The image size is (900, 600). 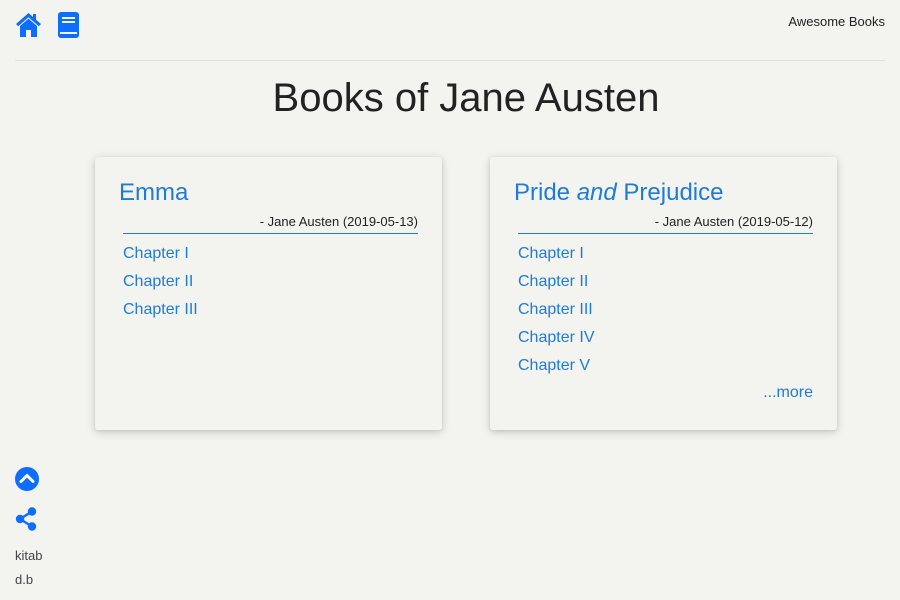 What do you see at coordinates (556, 337) in the screenshot?
I see `chapter-link: Chapter IV` at bounding box center [556, 337].